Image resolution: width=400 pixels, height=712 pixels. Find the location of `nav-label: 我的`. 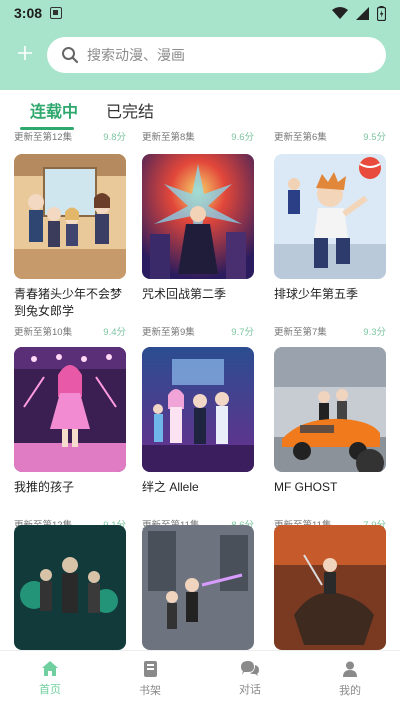

nav-label: 我的 is located at coordinates (350, 691).